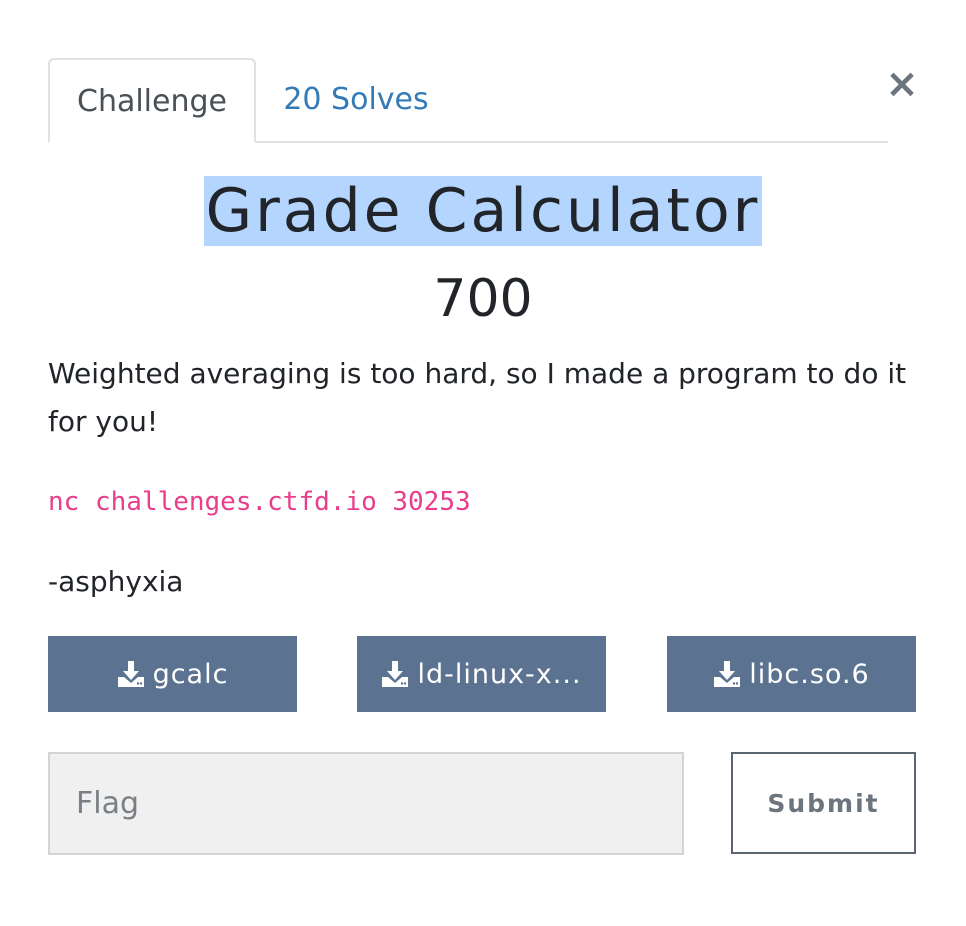  I want to click on flag-input, so click(366, 803).